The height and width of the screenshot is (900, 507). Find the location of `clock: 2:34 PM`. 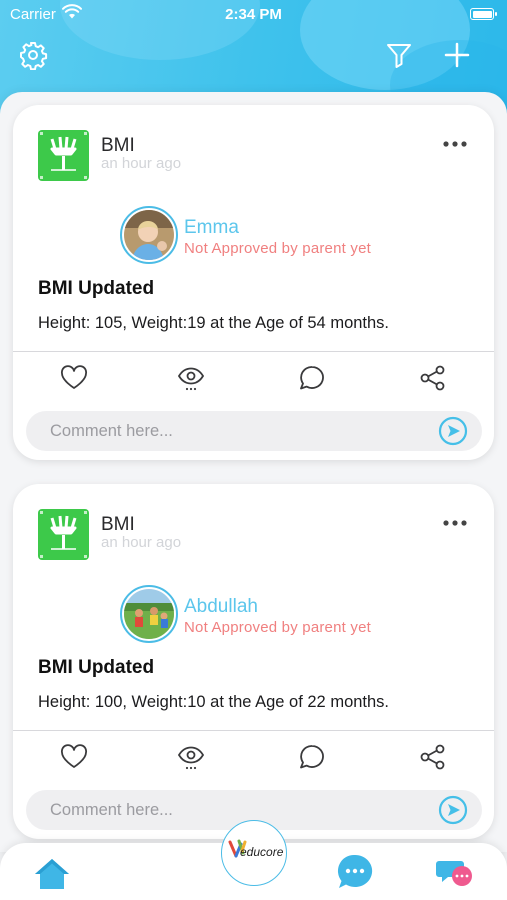

clock: 2:34 PM is located at coordinates (253, 14).